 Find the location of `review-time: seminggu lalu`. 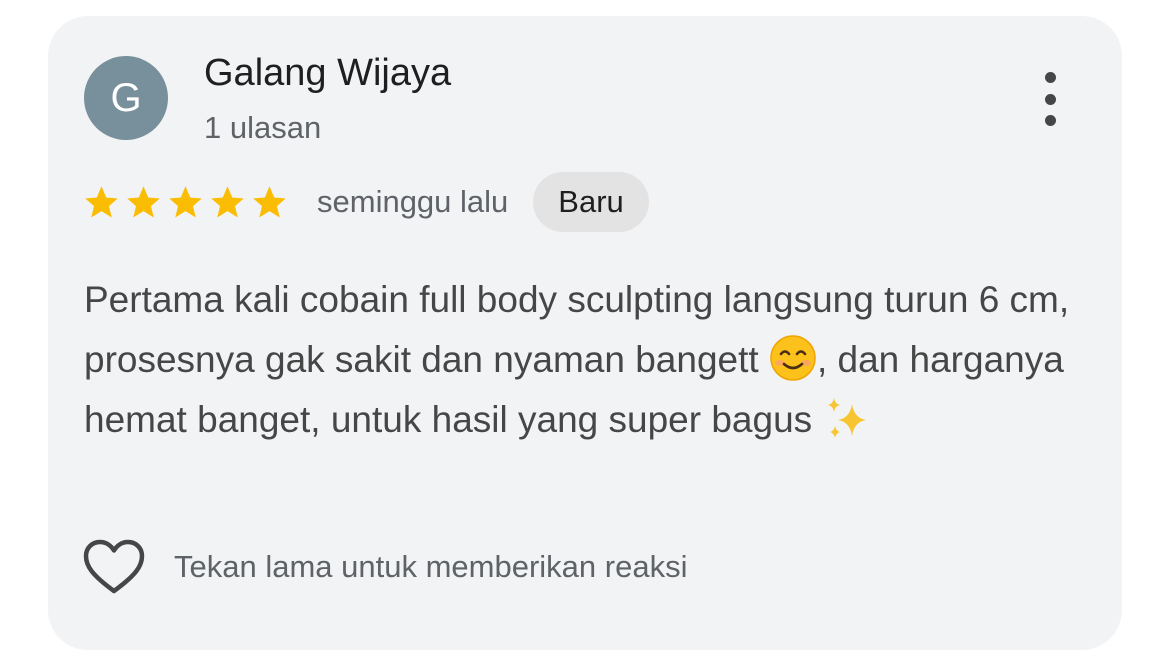

review-time: seminggu lalu is located at coordinates (413, 201).